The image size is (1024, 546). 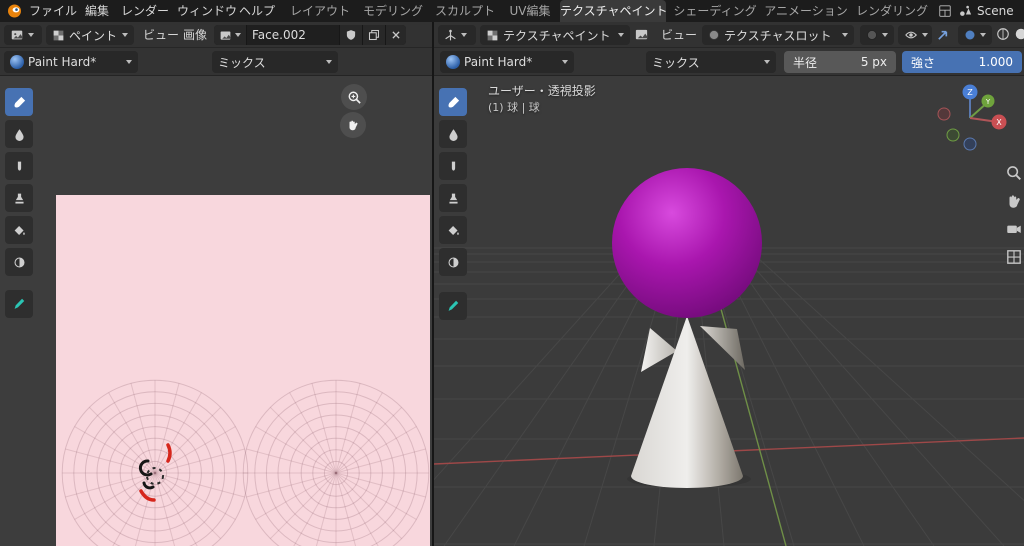 I want to click on shading-sphere-dropdown, so click(x=975, y=35).